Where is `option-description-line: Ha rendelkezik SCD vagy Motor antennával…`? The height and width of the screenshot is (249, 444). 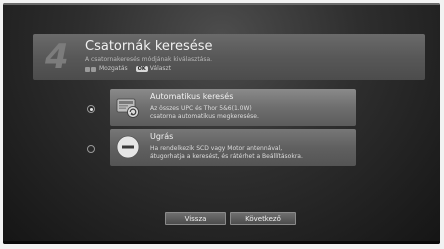
option-description-line: Ha rendelkezik SCD vagy Motor antennával… is located at coordinates (216, 148).